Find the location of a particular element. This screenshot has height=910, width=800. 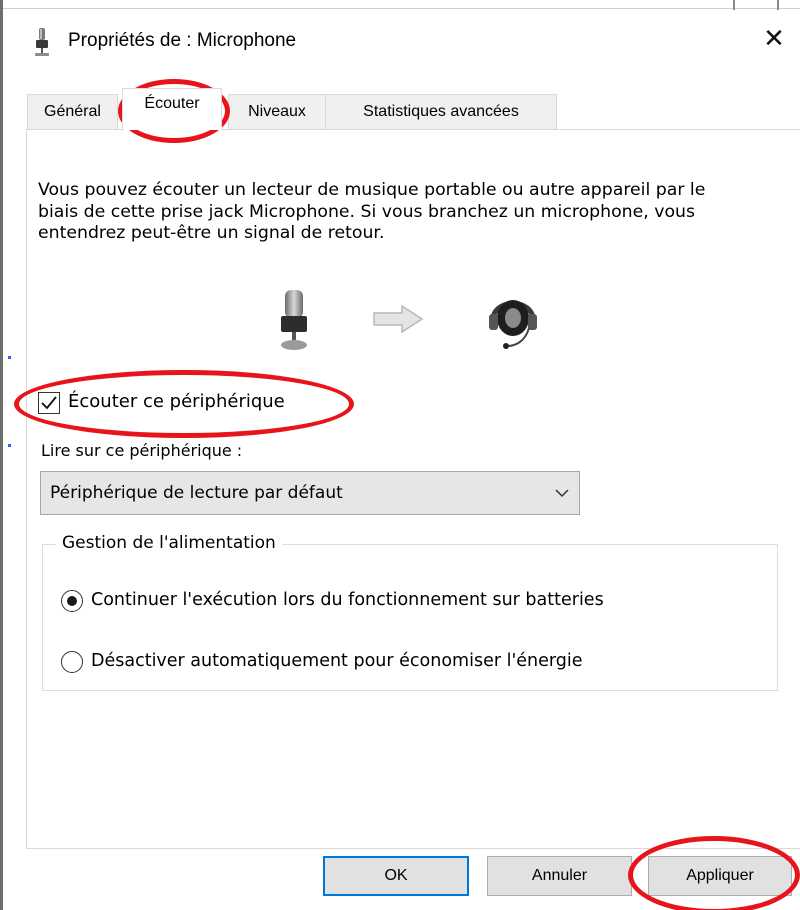

playback-device-select: Périphérique de lecture par défaut is located at coordinates (310, 493).